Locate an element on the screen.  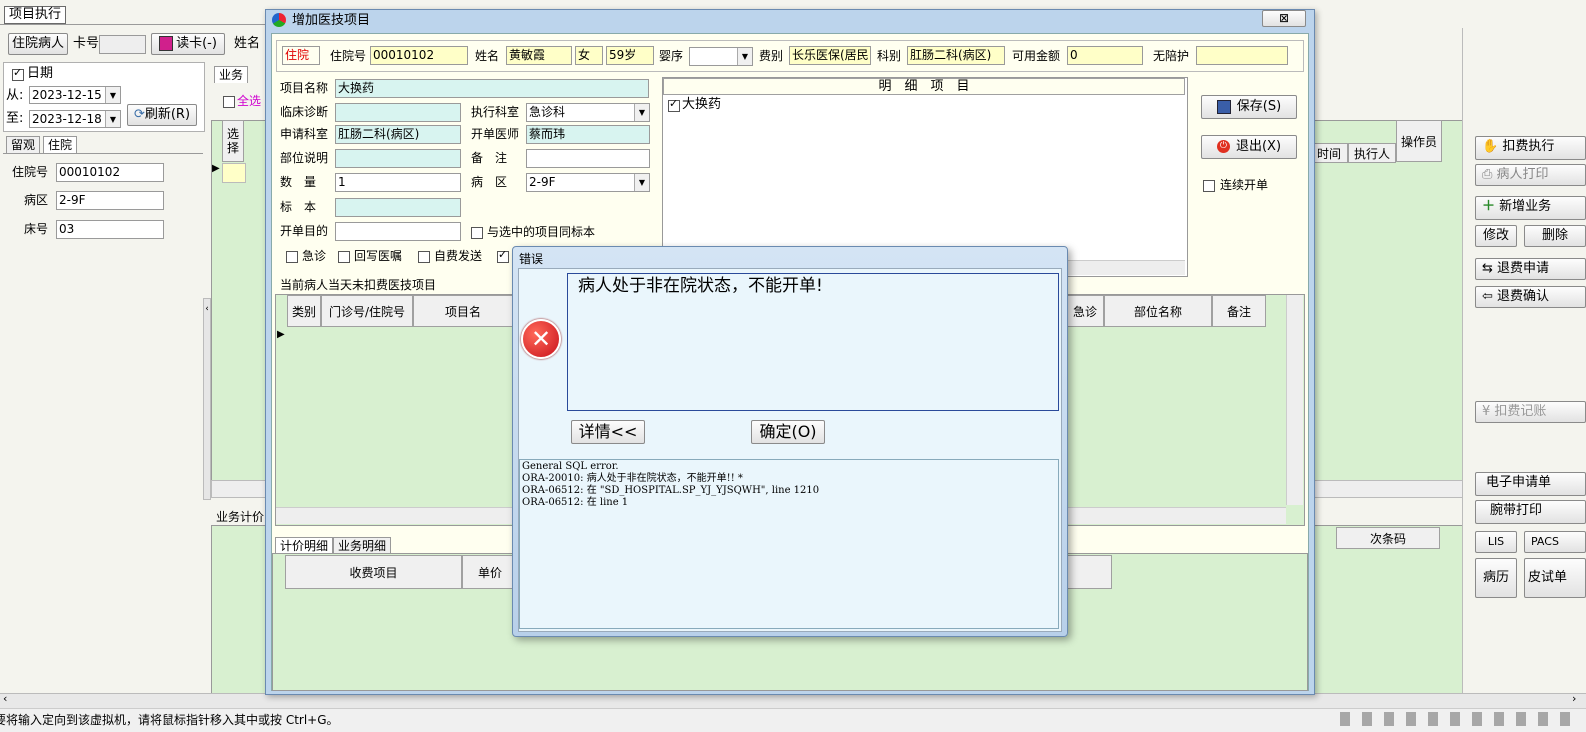
medical-record-button: 病历 is located at coordinates (1496, 578).